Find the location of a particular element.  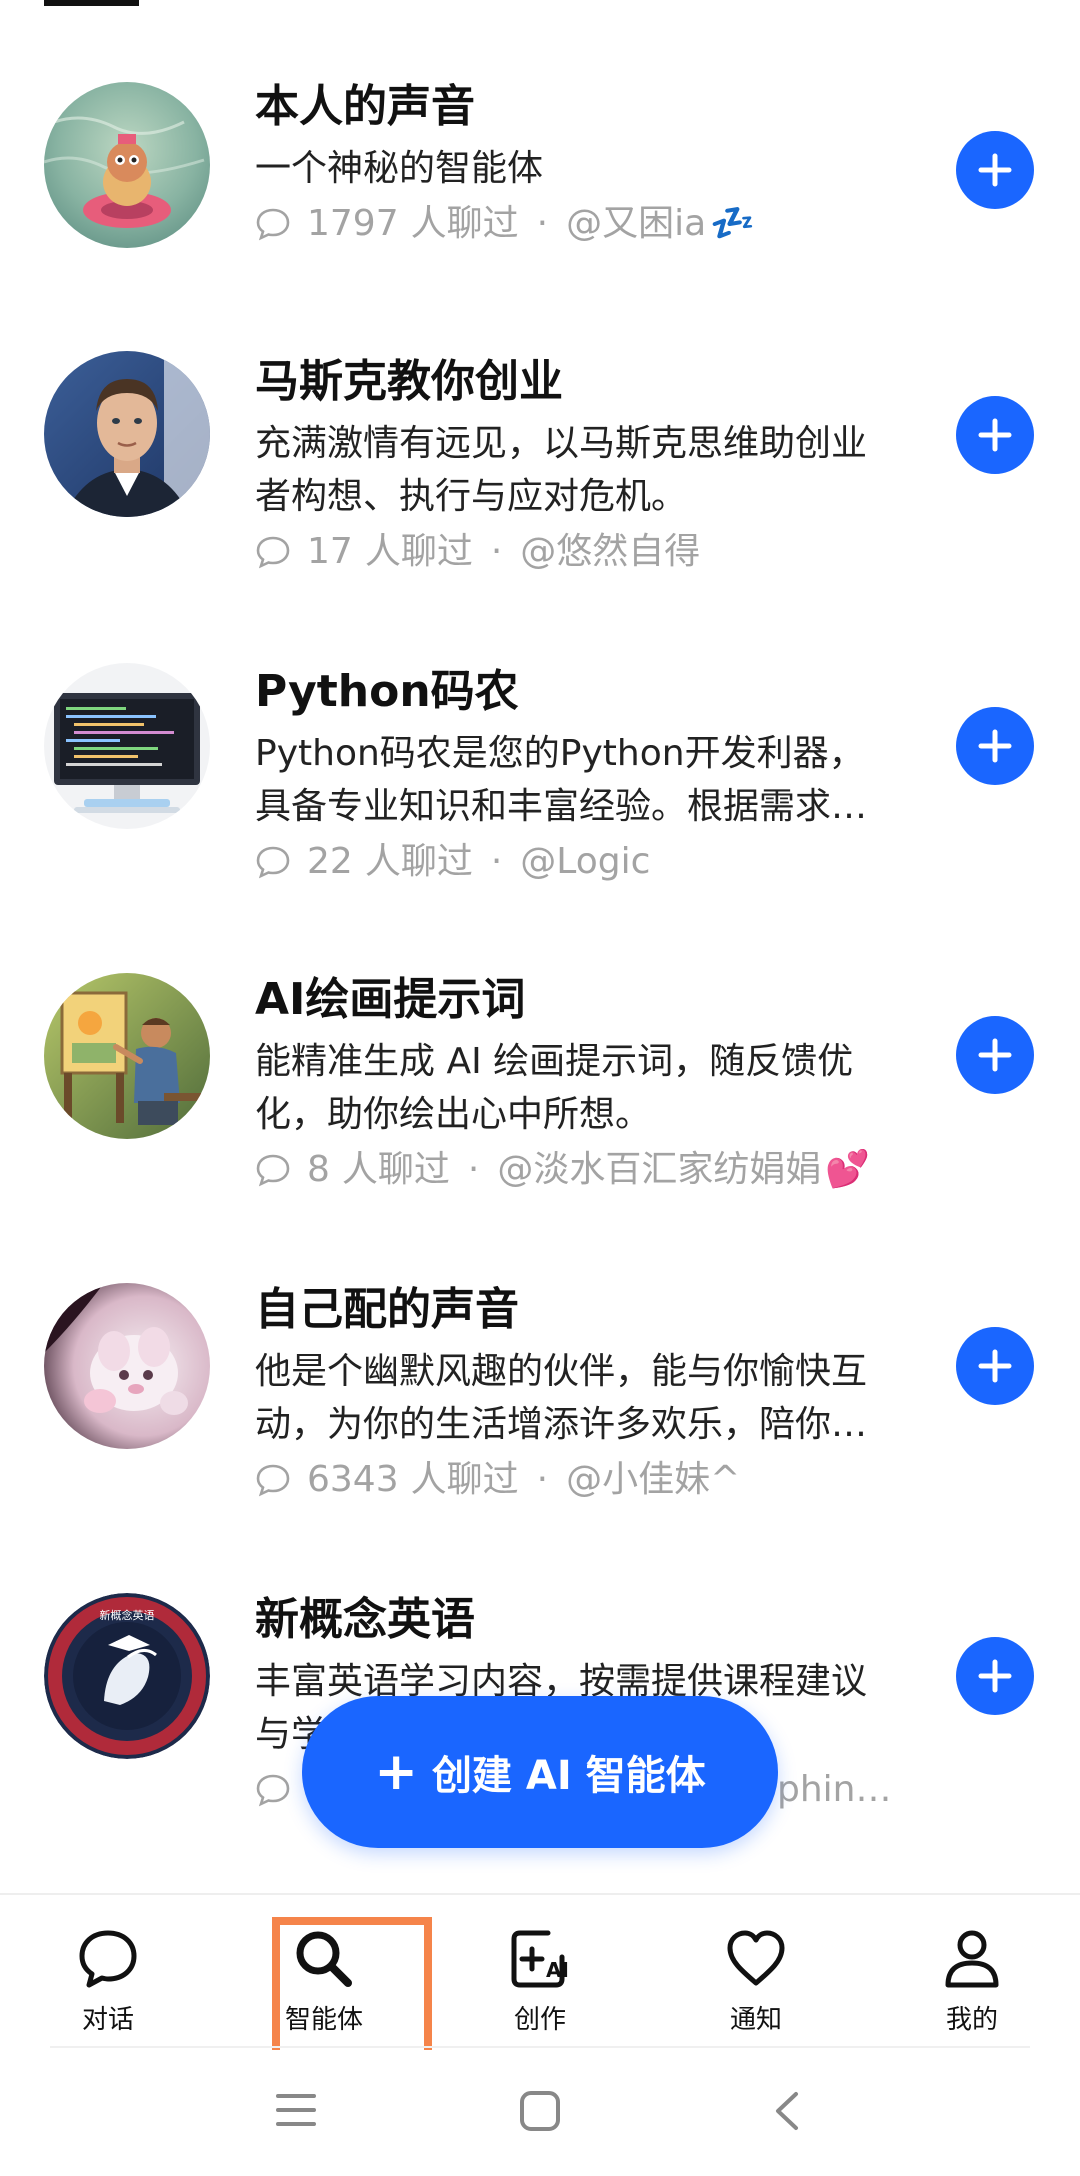

back-icon is located at coordinates (787, 2111).